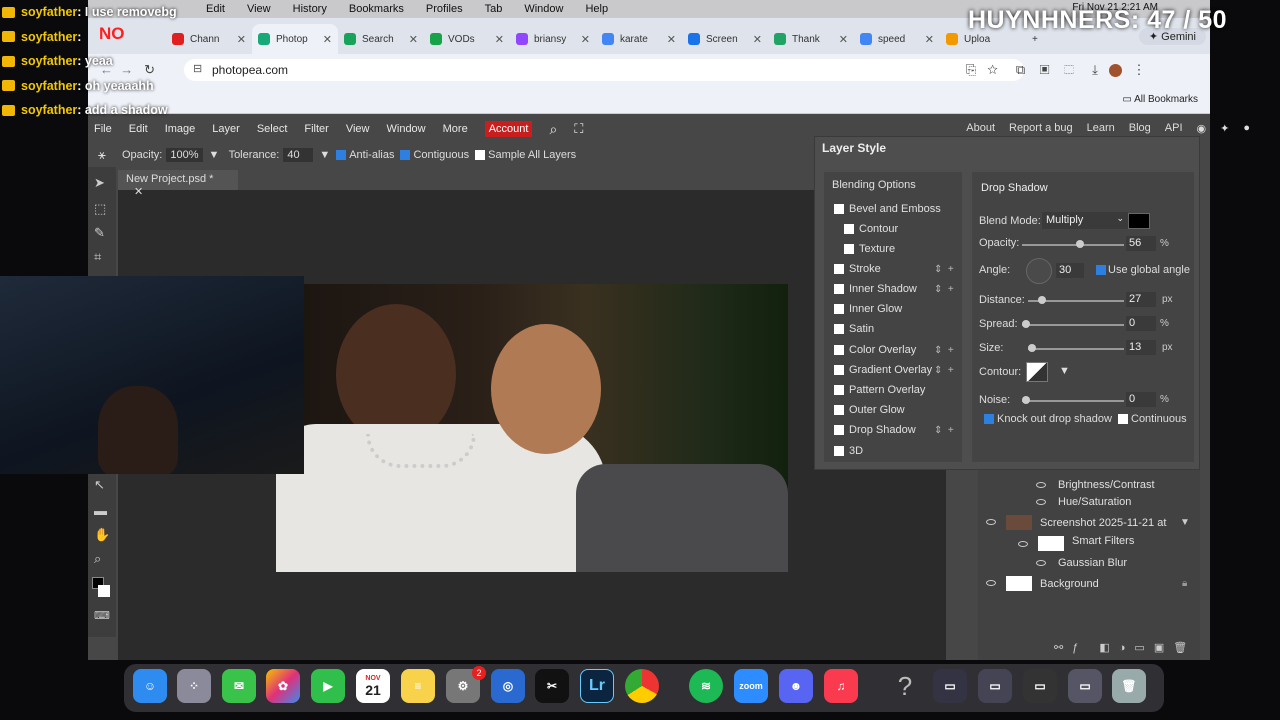 The image size is (1280, 720). I want to click on antialias-checkbox, so click(341, 155).